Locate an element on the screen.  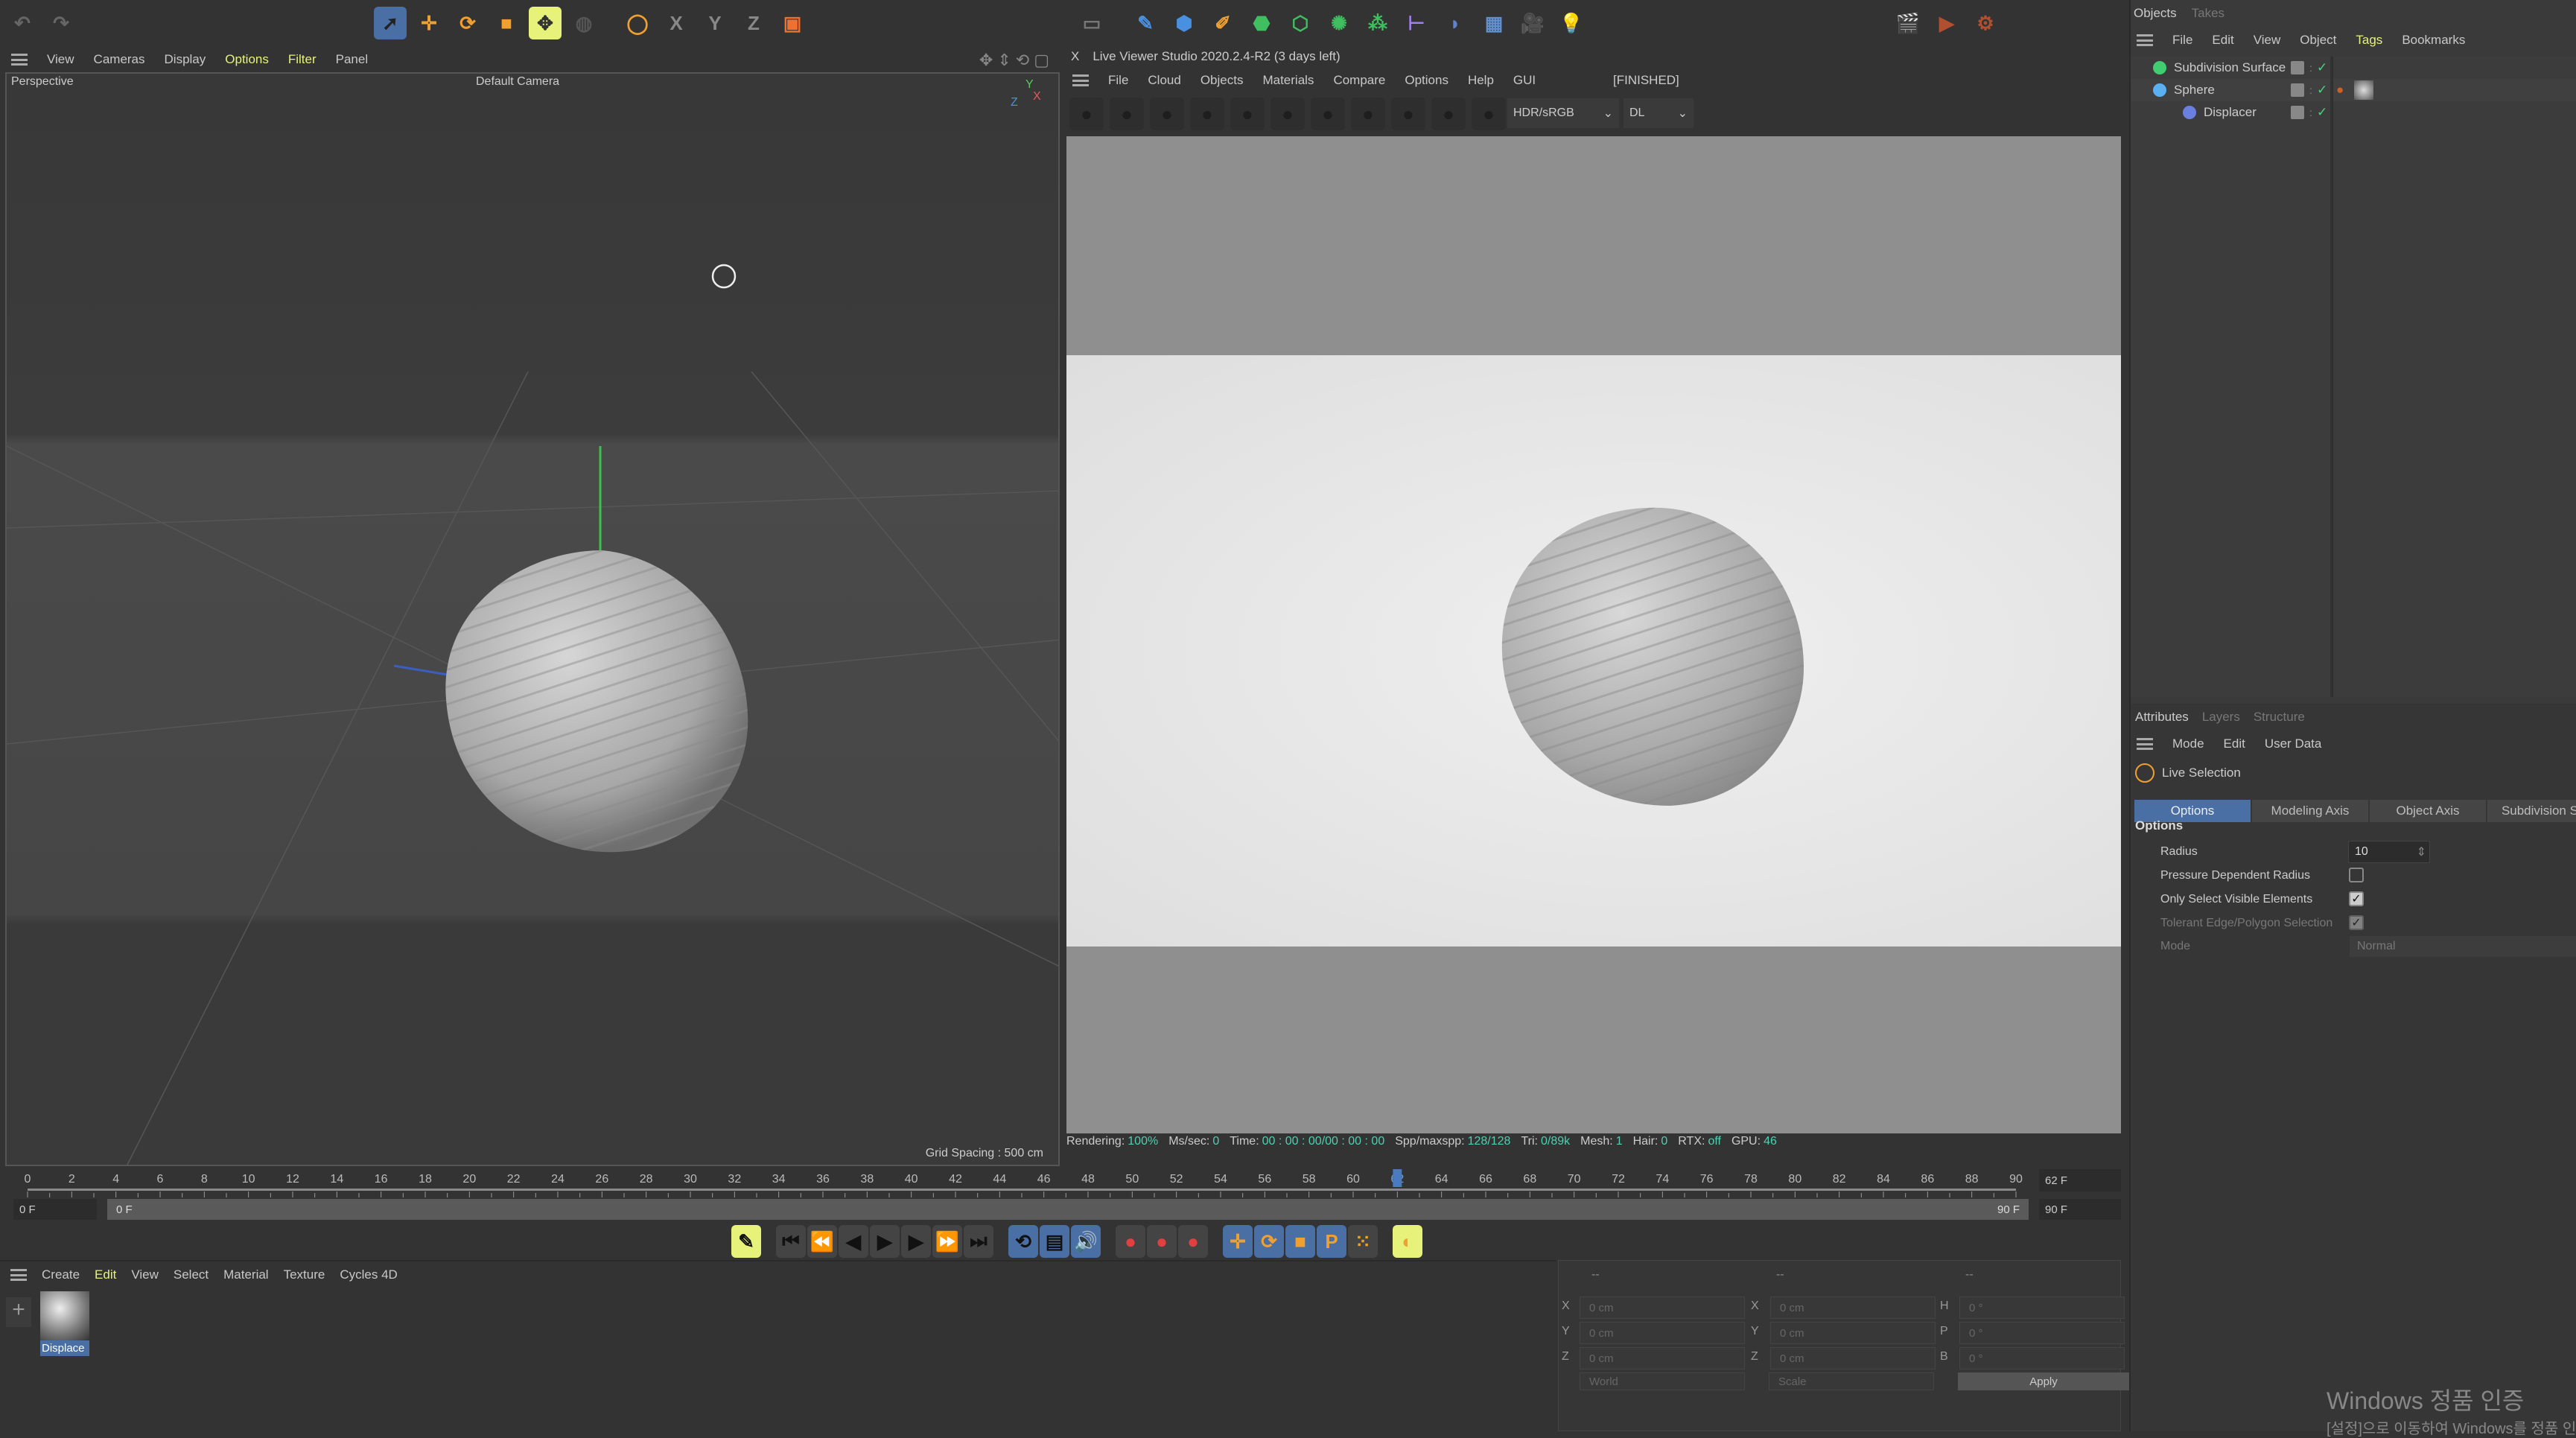
size-mode-select: Scale is located at coordinates (1851, 1381).